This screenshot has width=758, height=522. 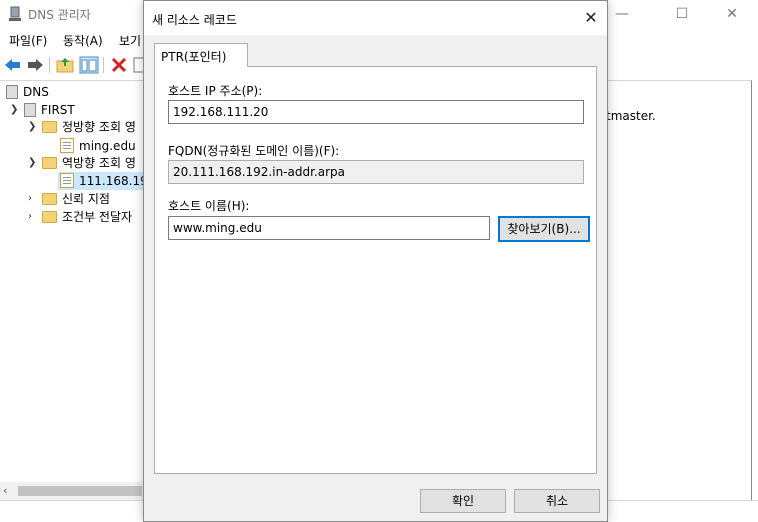 What do you see at coordinates (557, 501) in the screenshot?
I see `cancel-button: 취소` at bounding box center [557, 501].